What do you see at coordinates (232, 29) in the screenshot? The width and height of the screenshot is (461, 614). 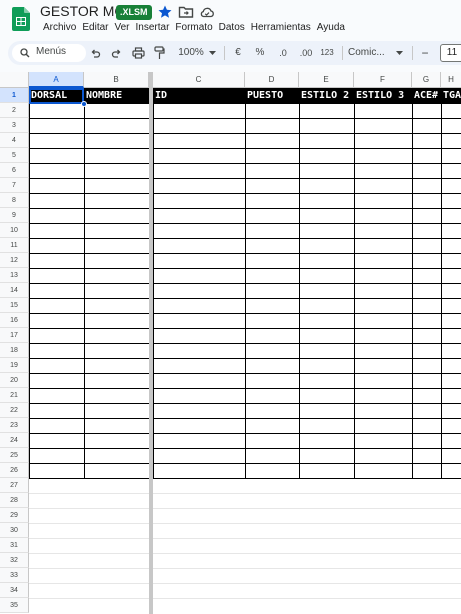 I see `menu-datos: Datos` at bounding box center [232, 29].